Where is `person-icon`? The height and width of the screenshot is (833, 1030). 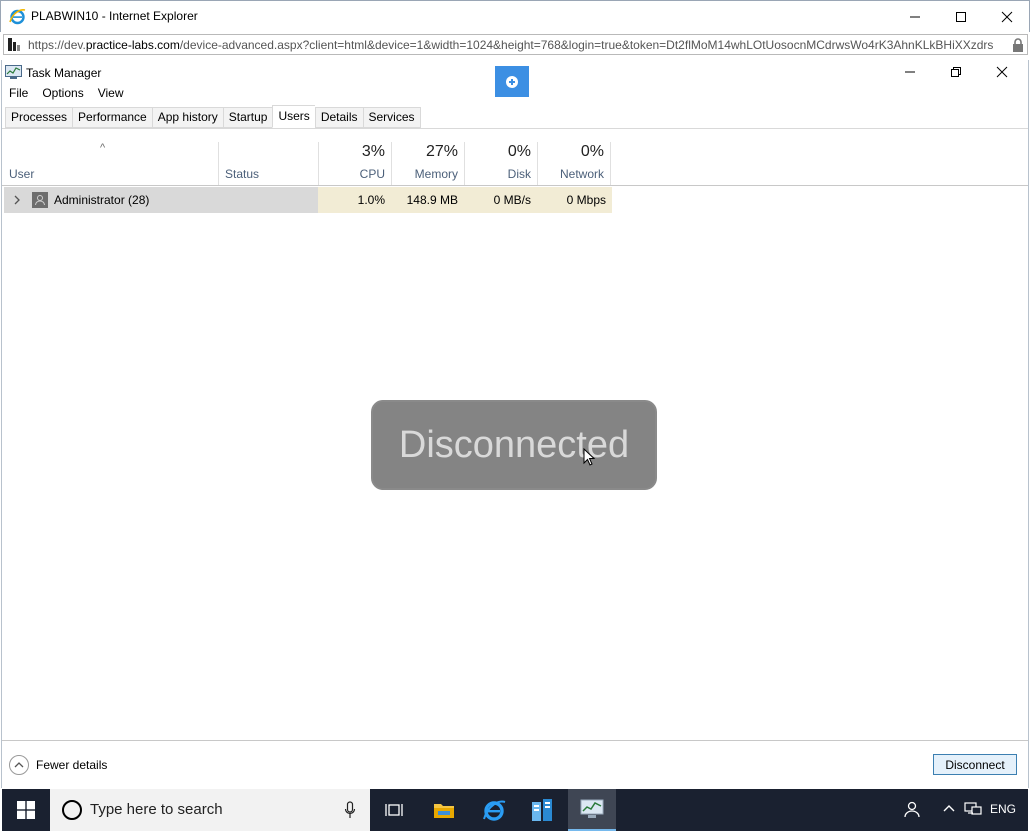 person-icon is located at coordinates (40, 200).